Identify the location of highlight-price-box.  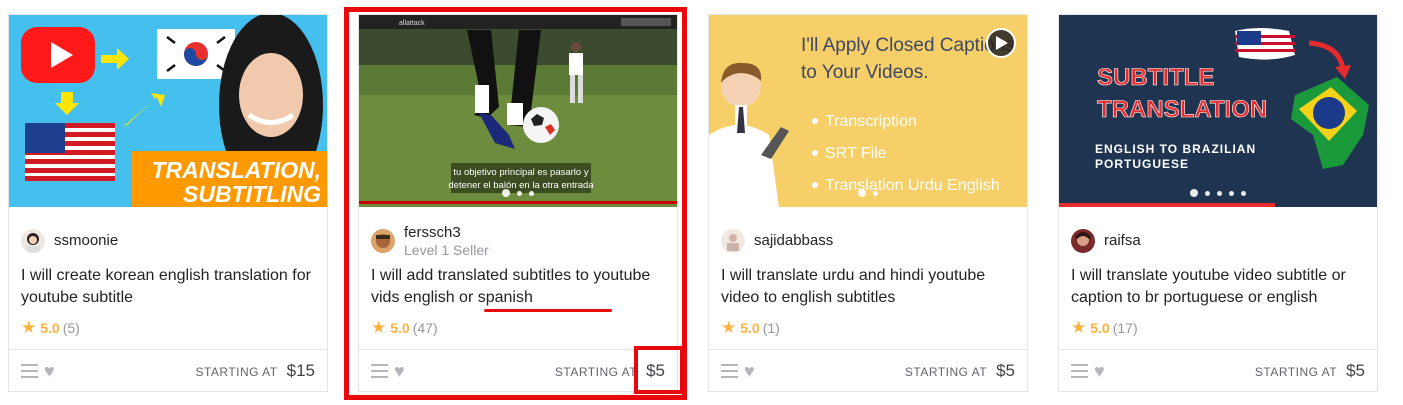
(659, 370).